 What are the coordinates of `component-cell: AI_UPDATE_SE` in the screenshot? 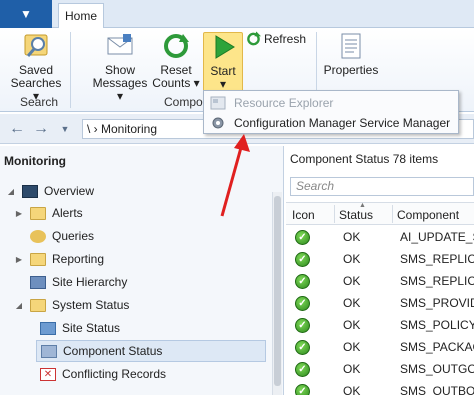 It's located at (437, 237).